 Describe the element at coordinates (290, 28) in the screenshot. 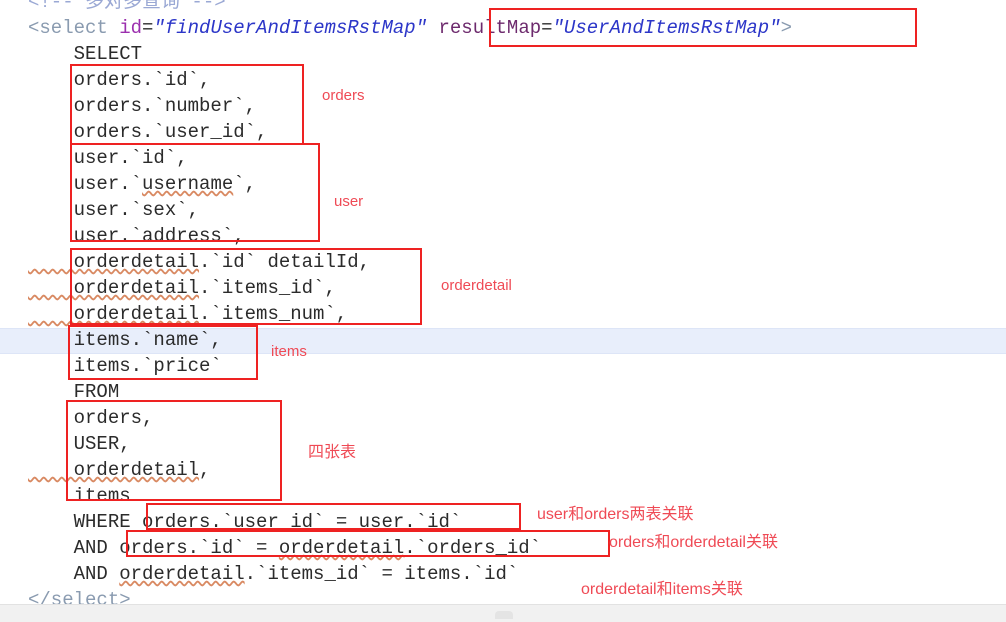

I see `code-token-str: "findUserAndItemsRstMap"` at that location.